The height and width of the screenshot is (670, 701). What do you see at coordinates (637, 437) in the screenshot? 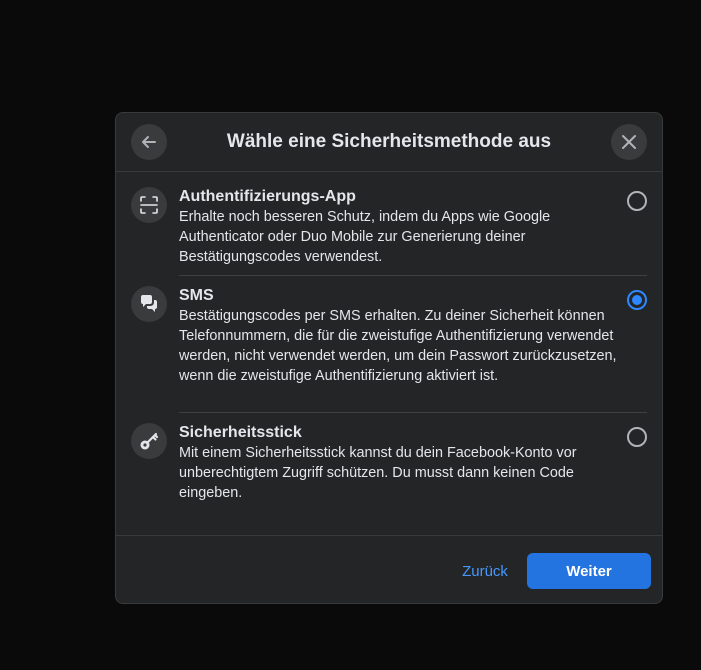
I see `radio-security-key` at bounding box center [637, 437].